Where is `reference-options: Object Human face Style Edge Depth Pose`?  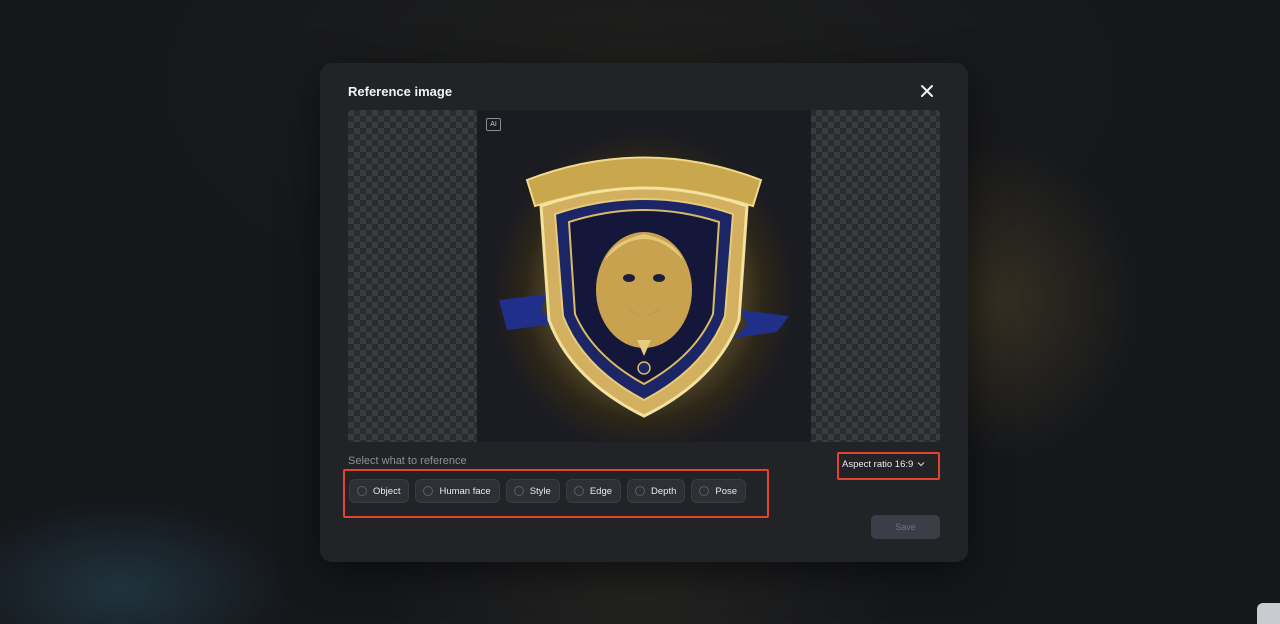 reference-options: Object Human face Style Edge Depth Pose is located at coordinates (548, 491).